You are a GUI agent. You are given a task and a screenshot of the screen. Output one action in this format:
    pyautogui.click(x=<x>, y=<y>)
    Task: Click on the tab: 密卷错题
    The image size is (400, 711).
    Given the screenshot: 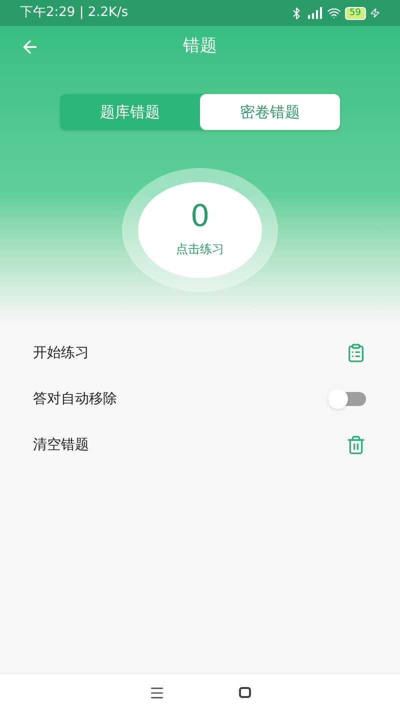 What is the action you would take?
    pyautogui.click(x=270, y=112)
    